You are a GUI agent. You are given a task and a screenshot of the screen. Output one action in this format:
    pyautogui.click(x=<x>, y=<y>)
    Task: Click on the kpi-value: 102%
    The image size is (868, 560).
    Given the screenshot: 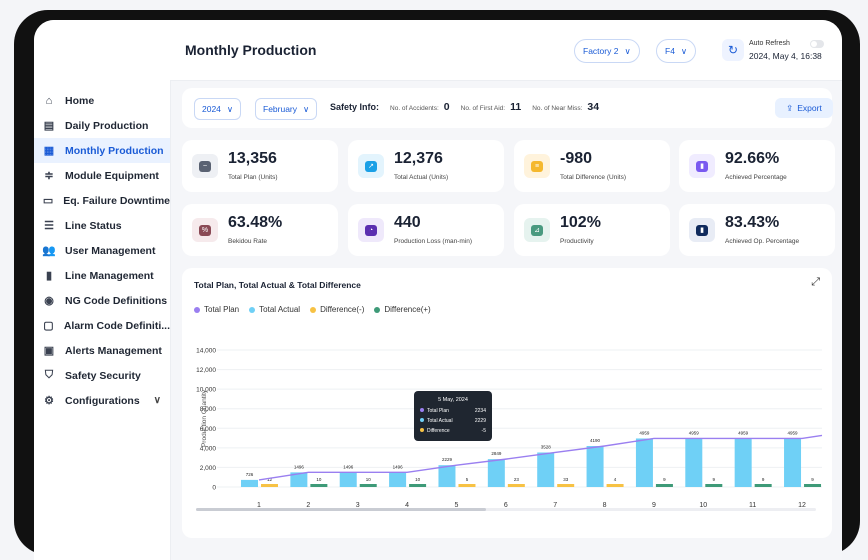 What is the action you would take?
    pyautogui.click(x=580, y=222)
    